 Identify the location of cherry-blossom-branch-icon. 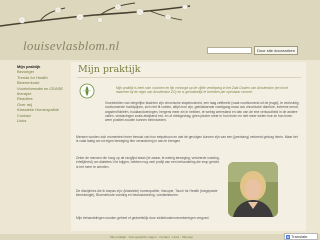
(95, 14).